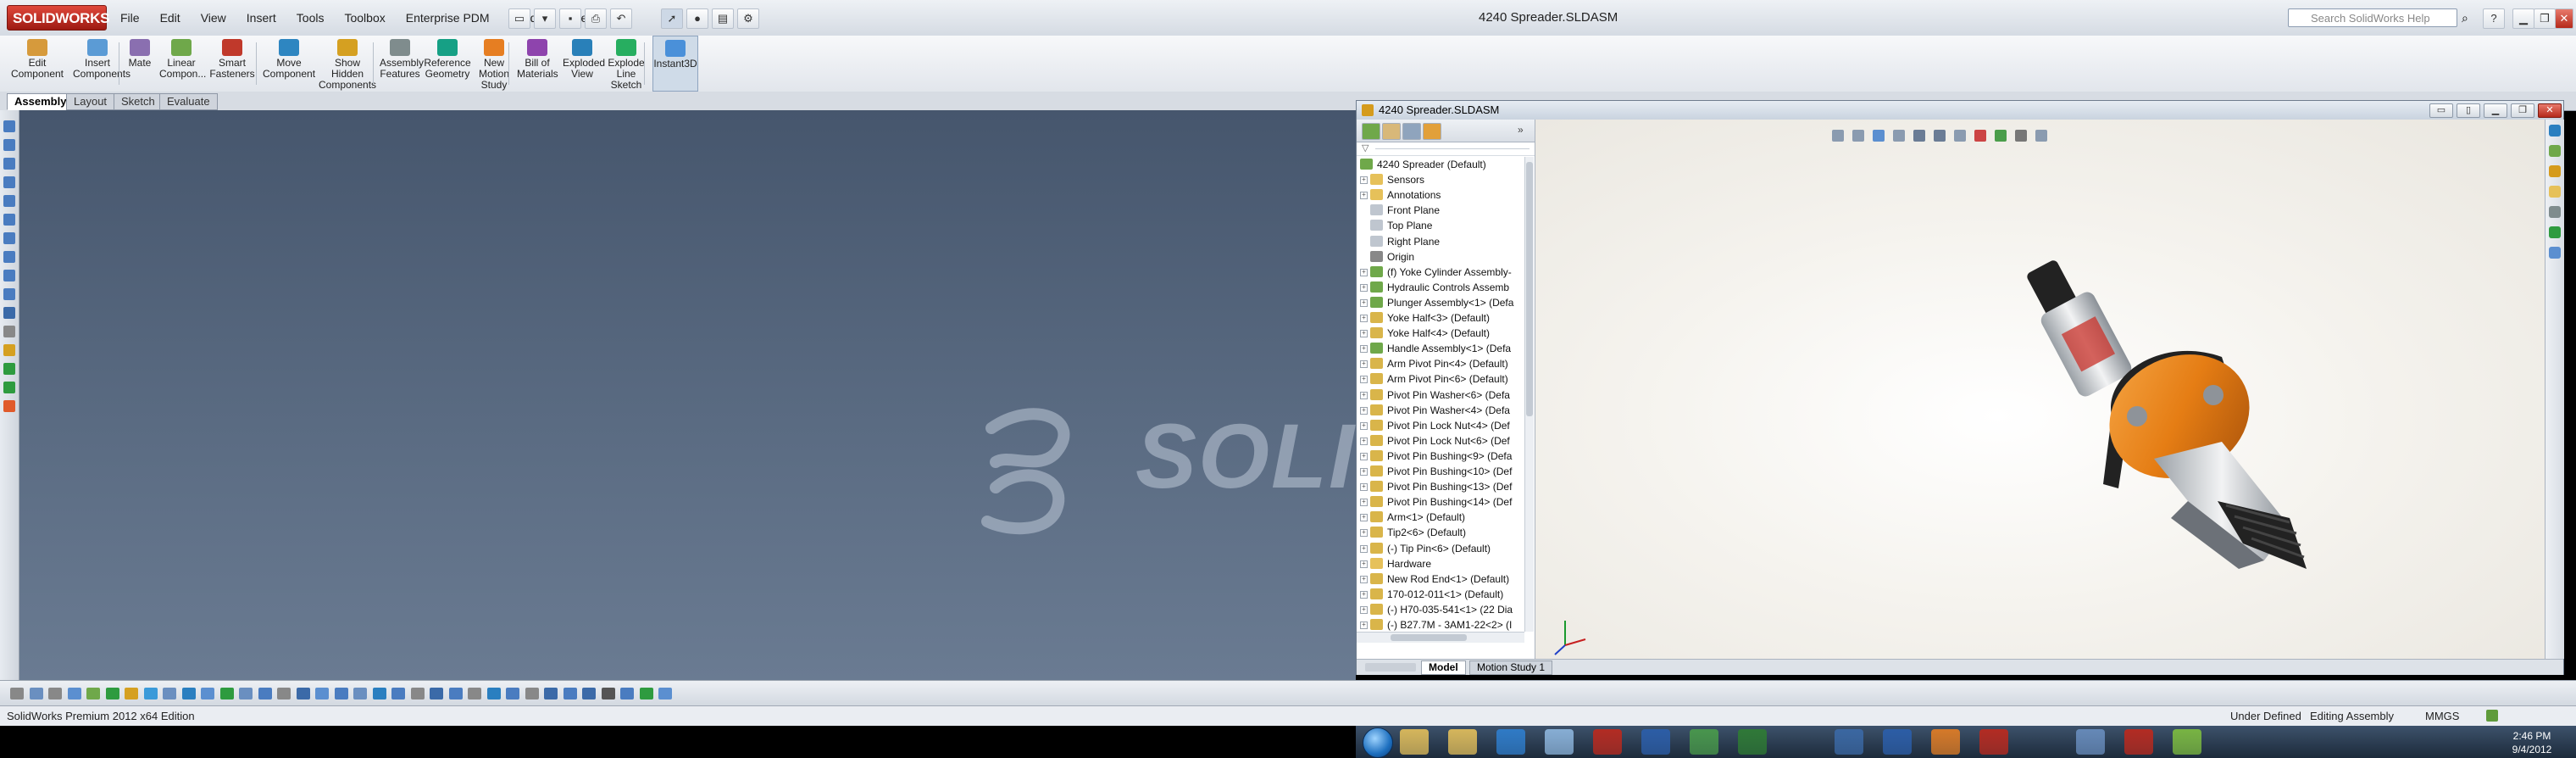  I want to click on cursor-icon, so click(1897, 742).